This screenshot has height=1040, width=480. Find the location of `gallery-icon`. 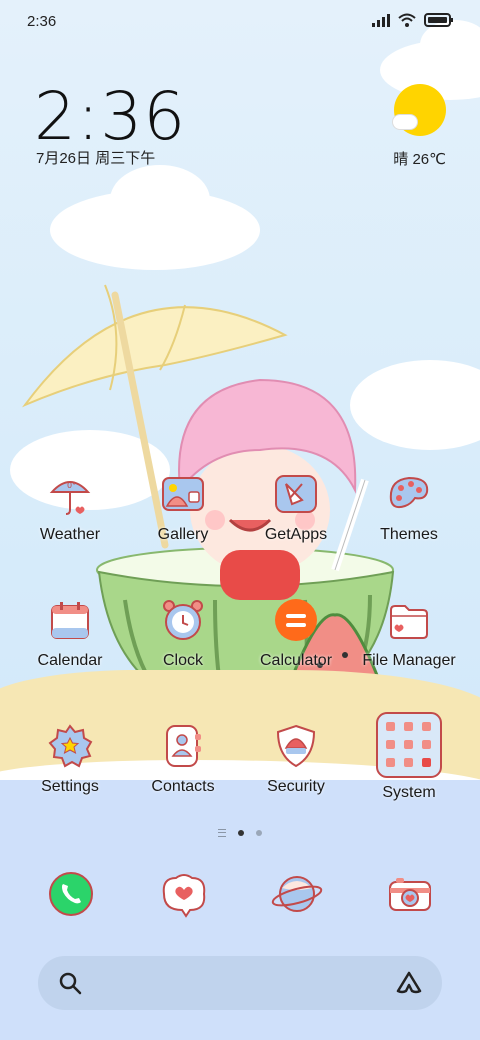

gallery-icon is located at coordinates (183, 494).